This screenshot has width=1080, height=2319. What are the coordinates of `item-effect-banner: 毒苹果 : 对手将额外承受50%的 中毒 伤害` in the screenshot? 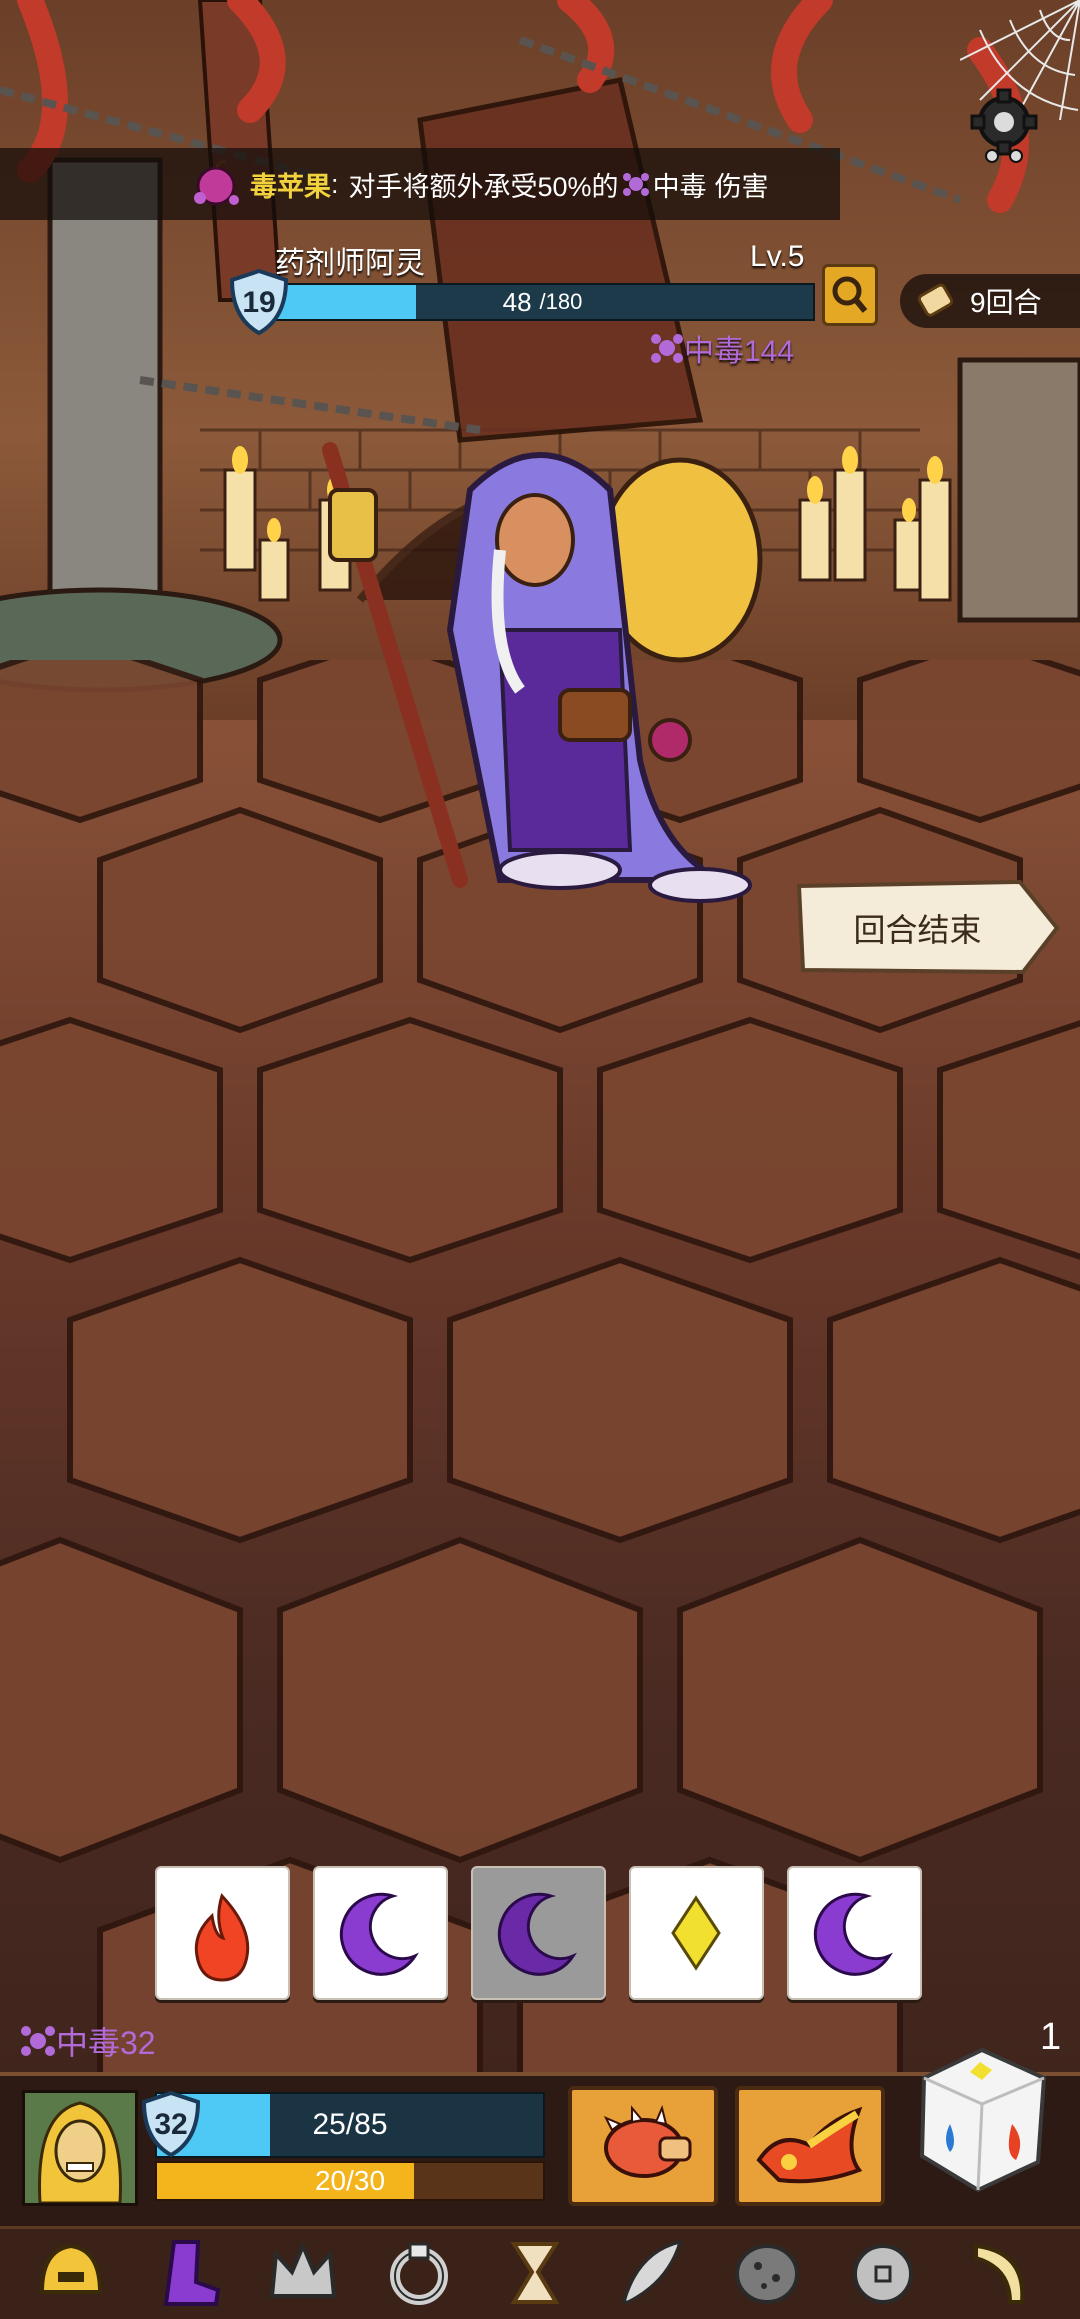 It's located at (420, 184).